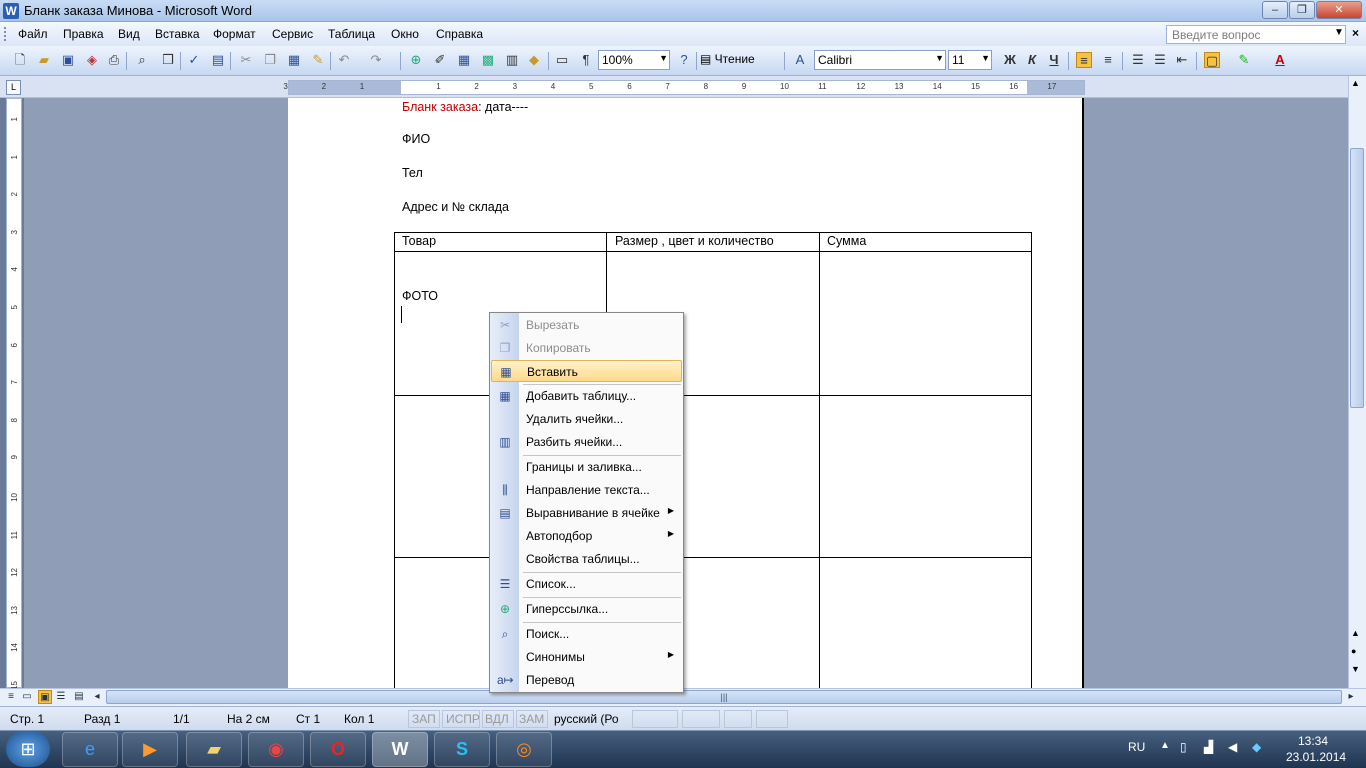 The height and width of the screenshot is (768, 1366). Describe the element at coordinates (880, 60) in the screenshot. I see `font-combo: Calibri ▼` at that location.